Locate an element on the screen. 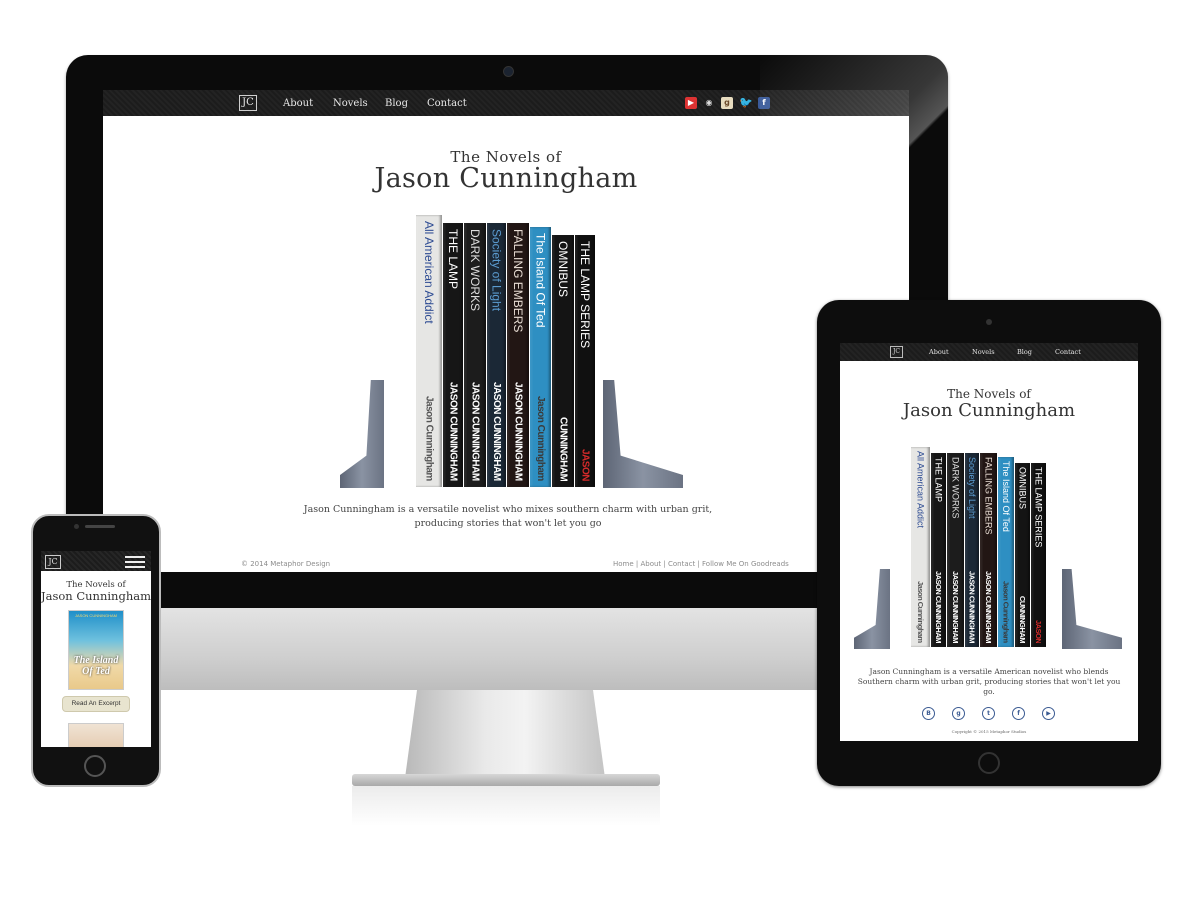  nav-contact: Contact is located at coordinates (447, 103).